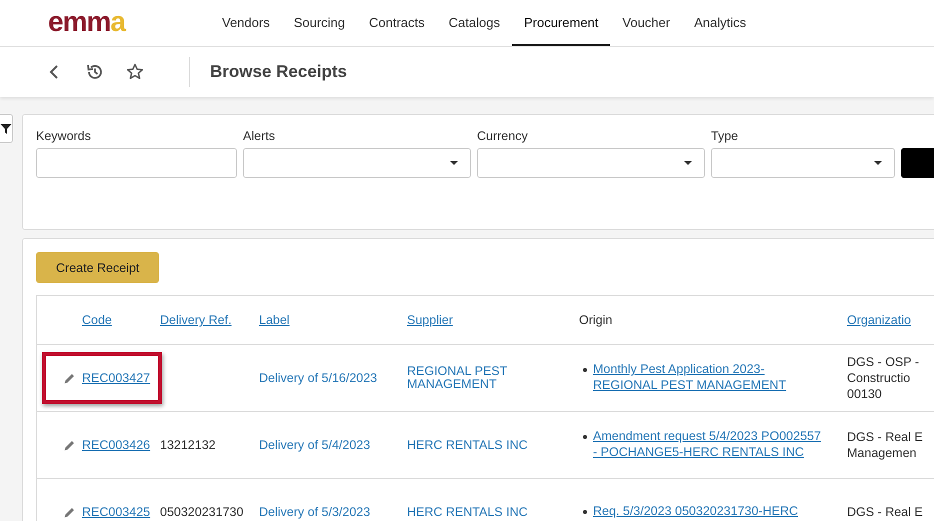 Image resolution: width=934 pixels, height=521 pixels. What do you see at coordinates (95, 72) in the screenshot?
I see `history-icon` at bounding box center [95, 72].